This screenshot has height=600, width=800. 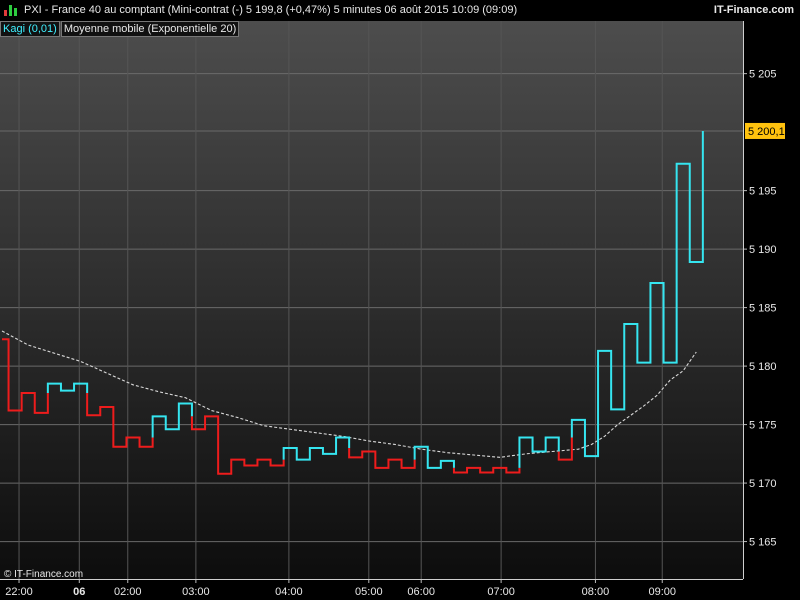 I want to click on x-tick-label: 06:00, so click(x=421, y=592).